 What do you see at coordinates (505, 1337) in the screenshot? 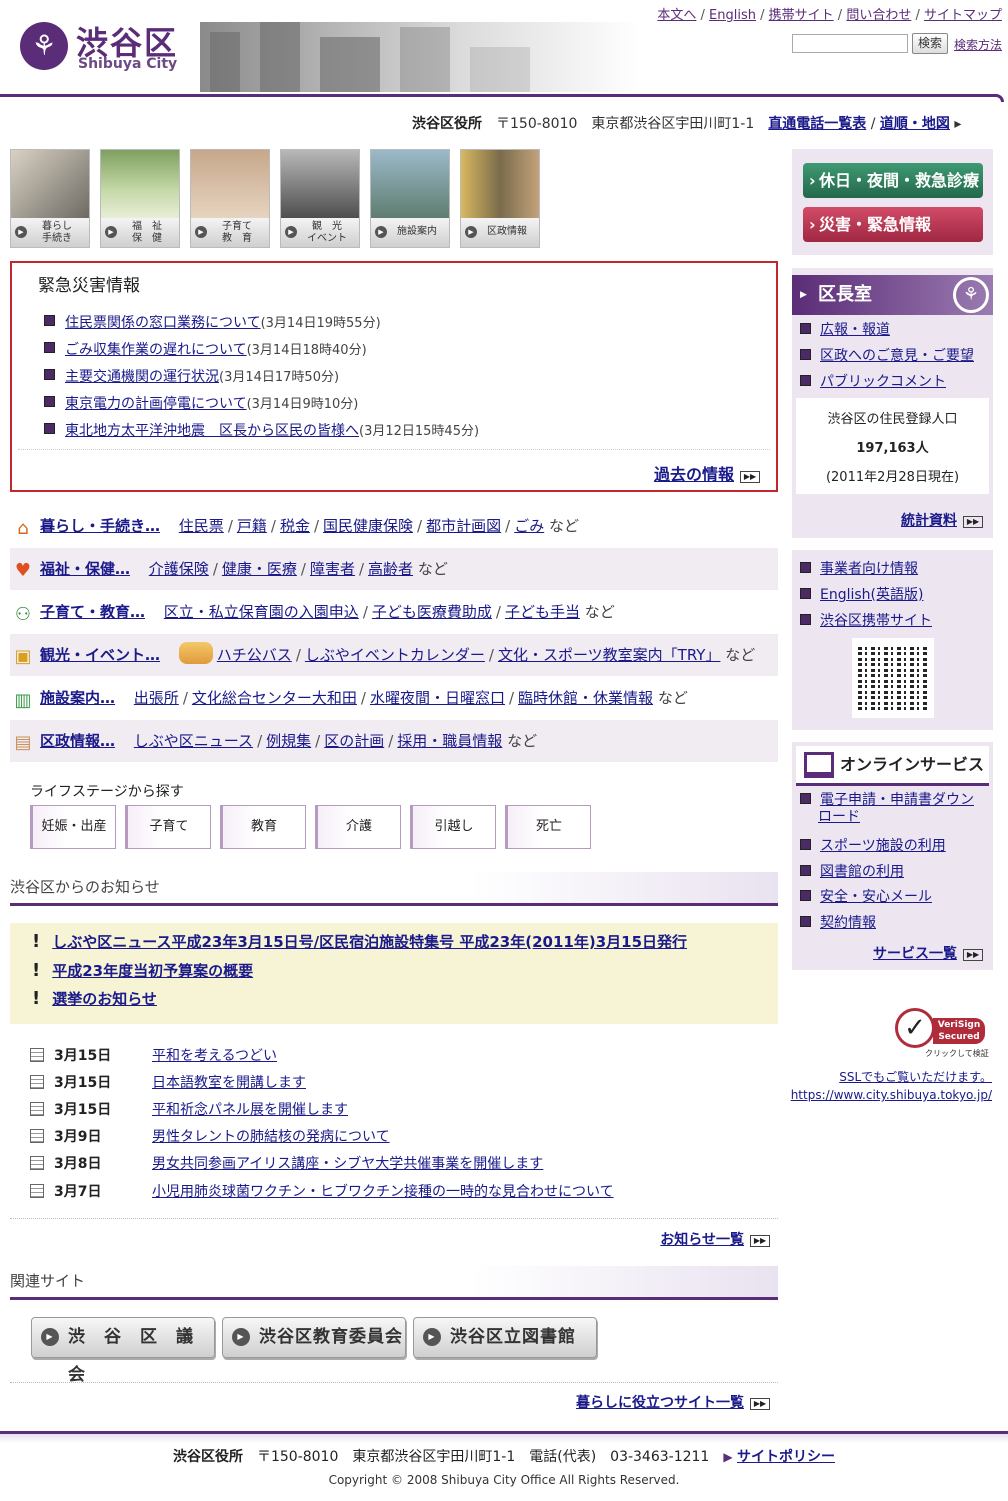
I see `related-button-library: 渋谷区立図書館` at bounding box center [505, 1337].